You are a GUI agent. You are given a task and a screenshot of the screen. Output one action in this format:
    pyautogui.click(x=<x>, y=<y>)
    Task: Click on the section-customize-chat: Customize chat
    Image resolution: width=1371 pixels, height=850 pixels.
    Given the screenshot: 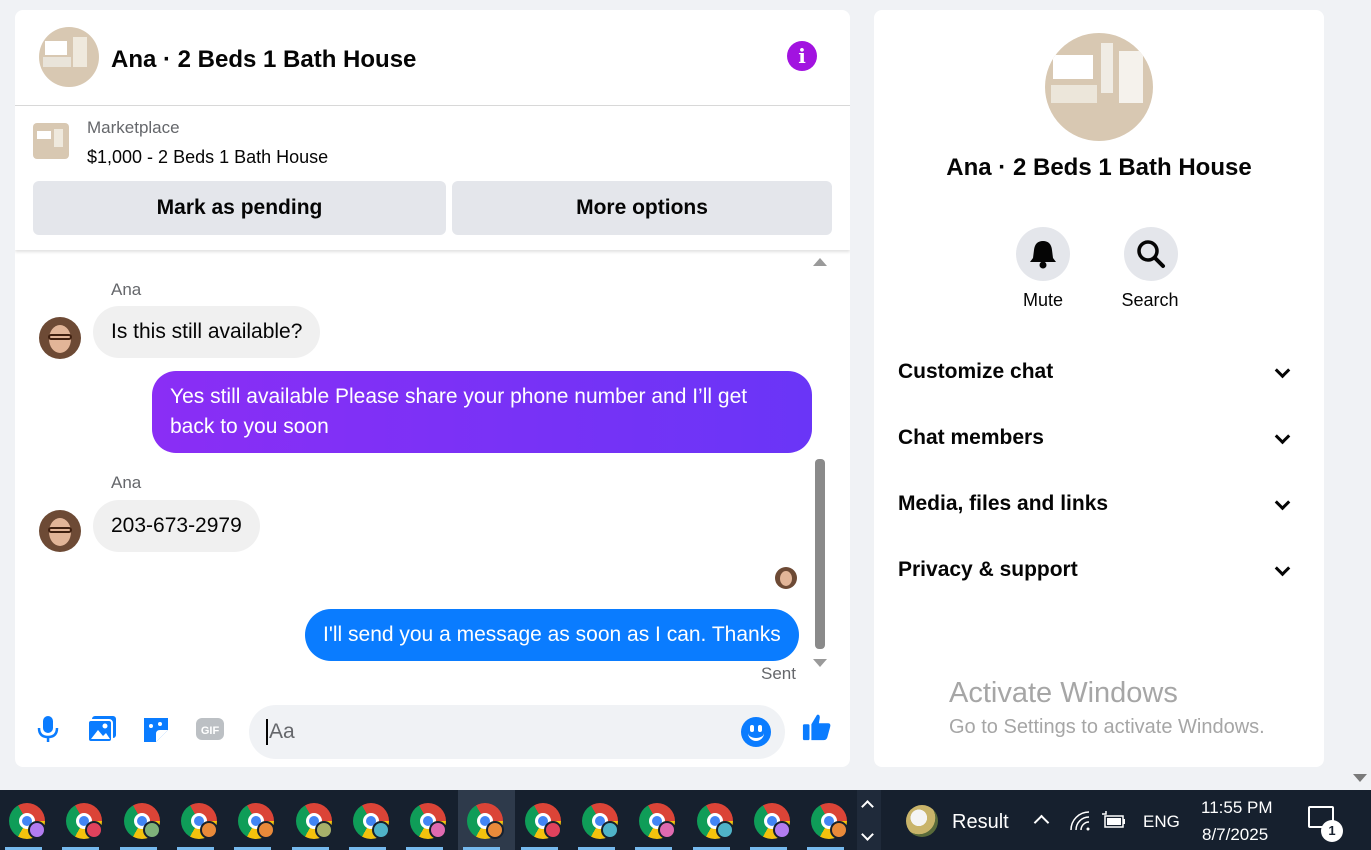 What is the action you would take?
    pyautogui.click(x=1099, y=372)
    